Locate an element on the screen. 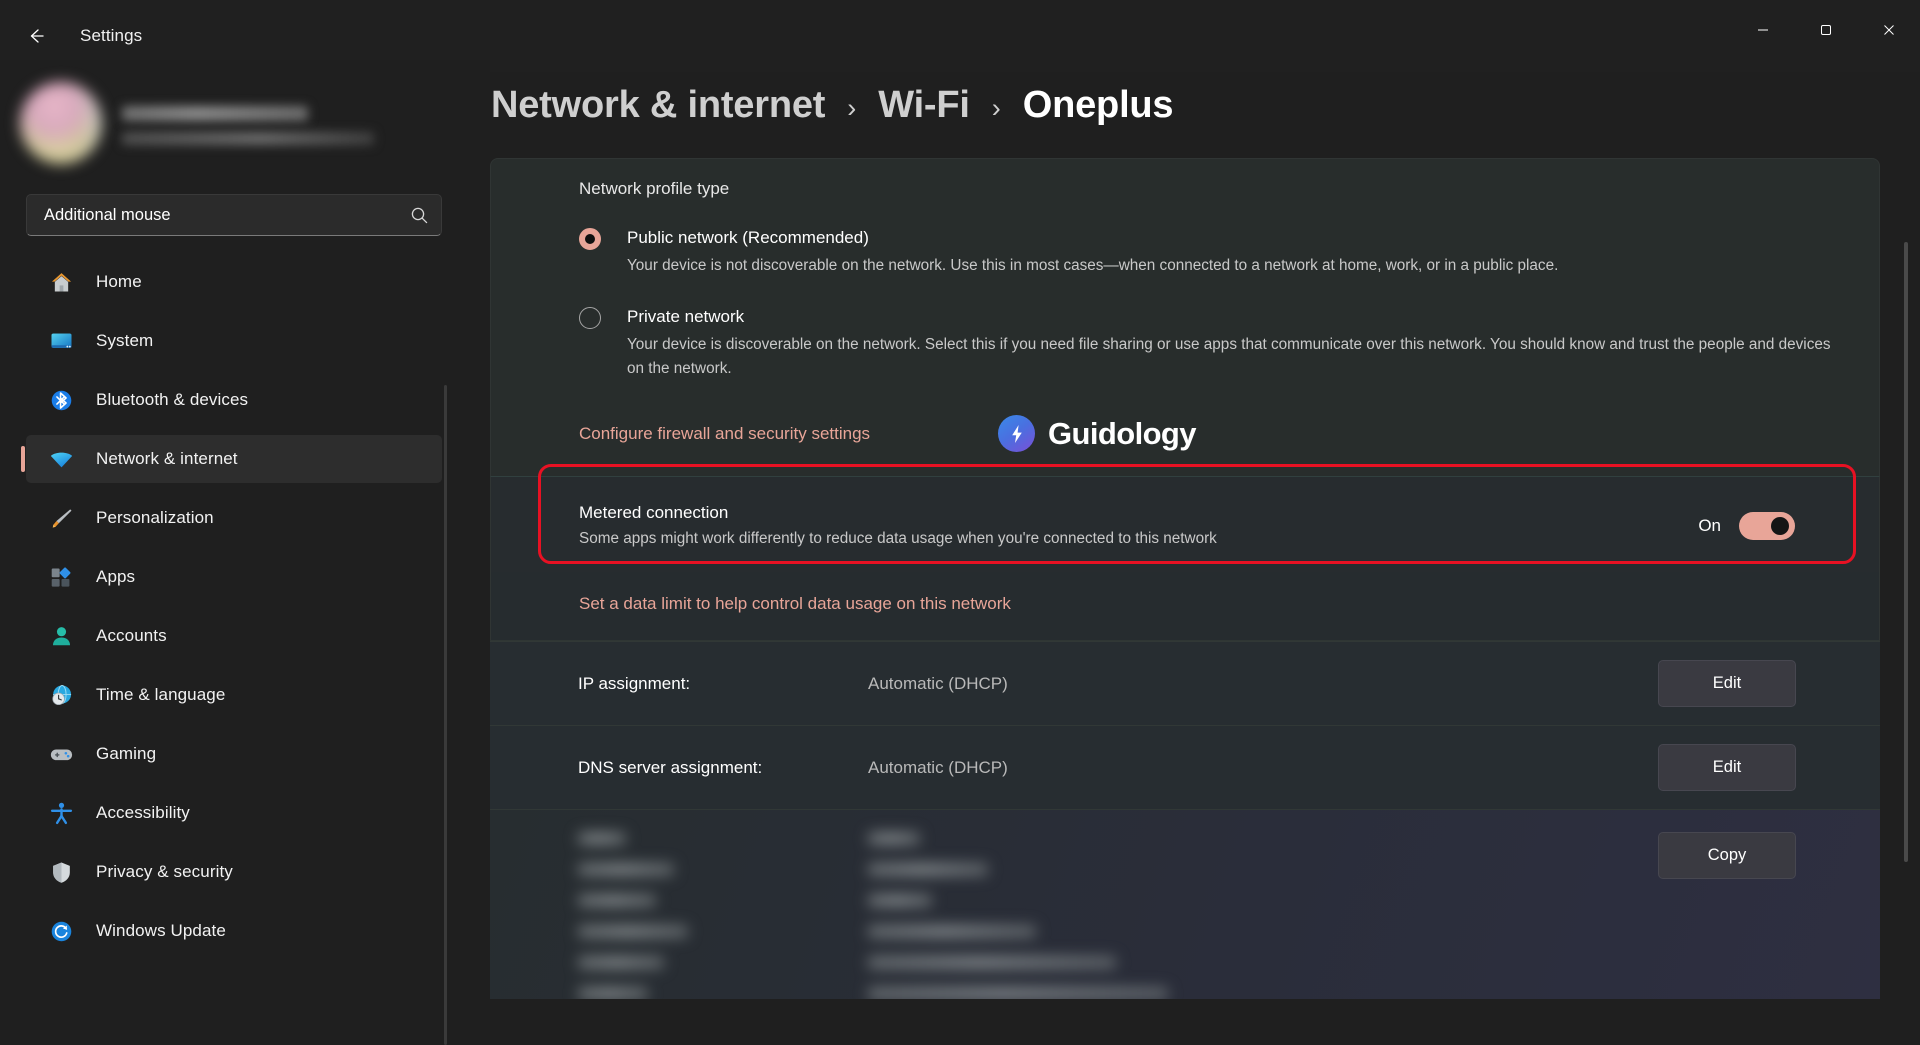 This screenshot has height=1045, width=1920. sidebar-item-gaming: Gaming is located at coordinates (234, 754).